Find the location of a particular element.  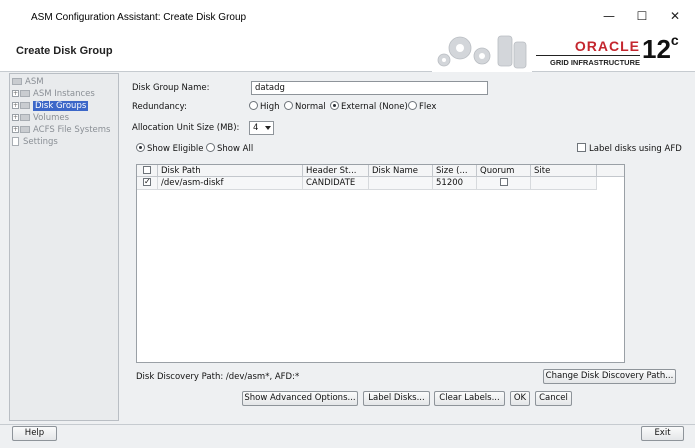

row-select-cell is located at coordinates (147, 183).